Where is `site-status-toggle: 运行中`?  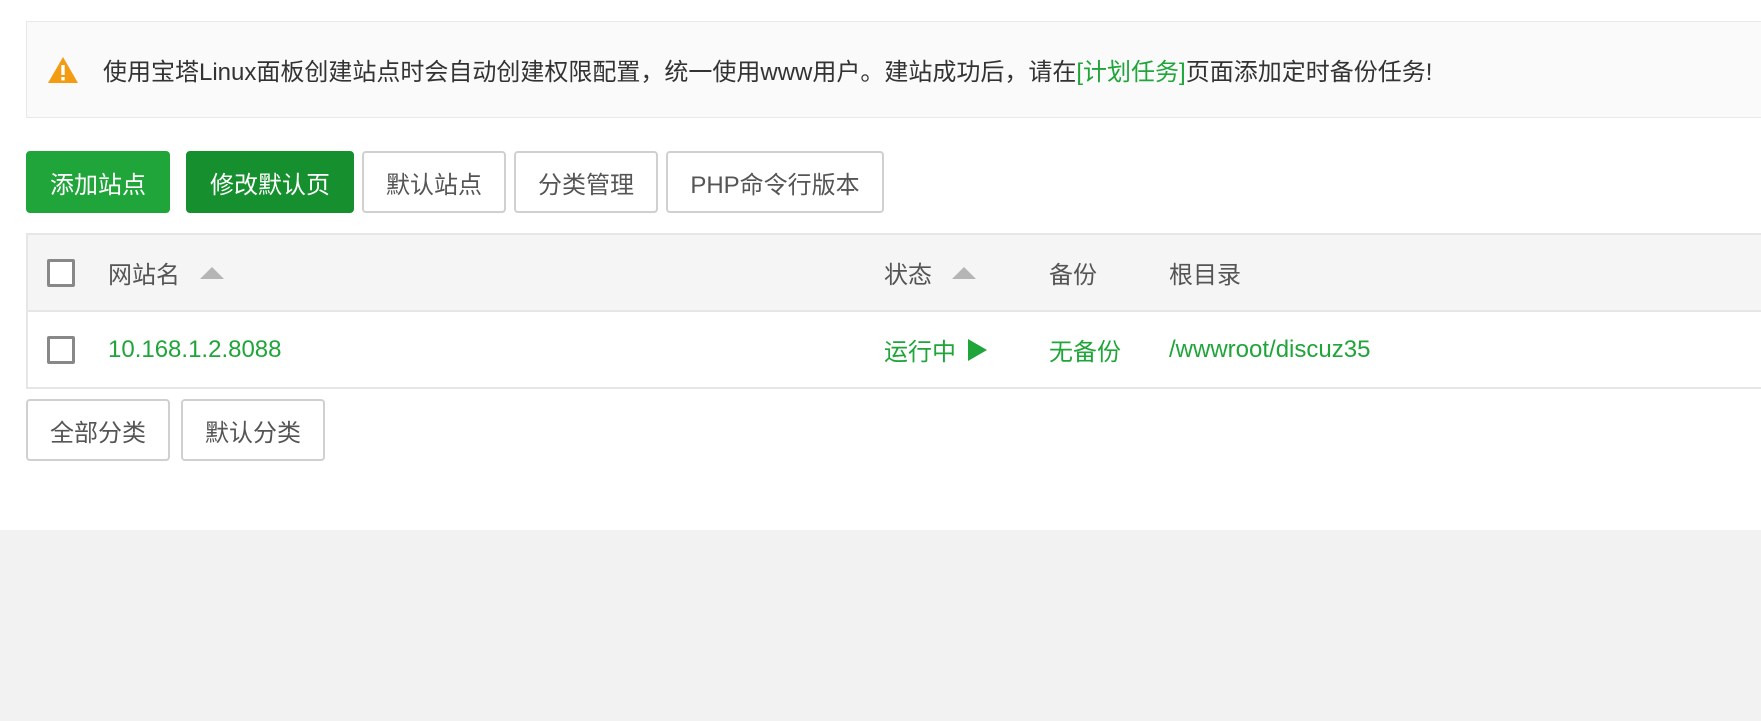 site-status-toggle: 运行中 is located at coordinates (935, 349).